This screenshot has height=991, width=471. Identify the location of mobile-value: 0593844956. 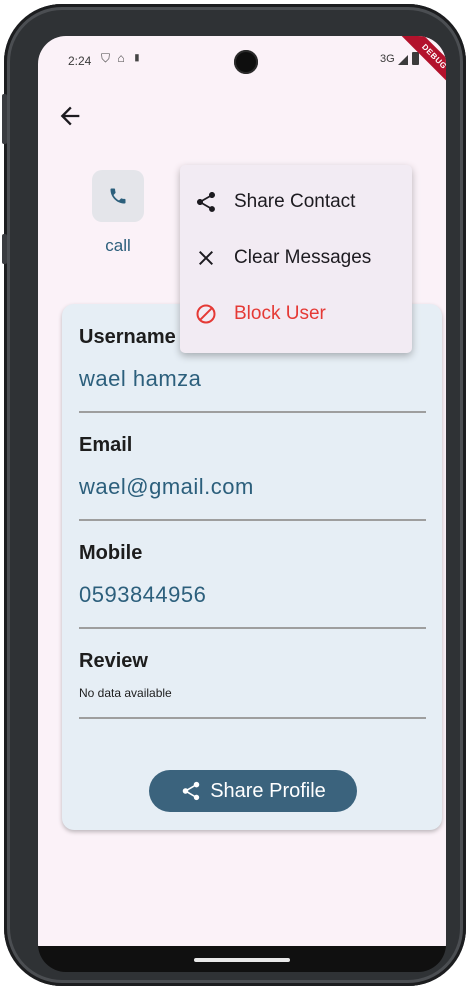
(143, 594).